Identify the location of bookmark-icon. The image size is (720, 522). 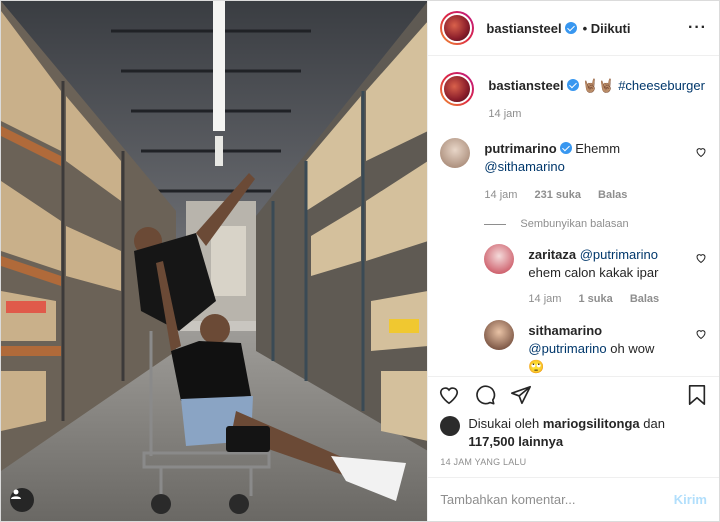
(697, 396).